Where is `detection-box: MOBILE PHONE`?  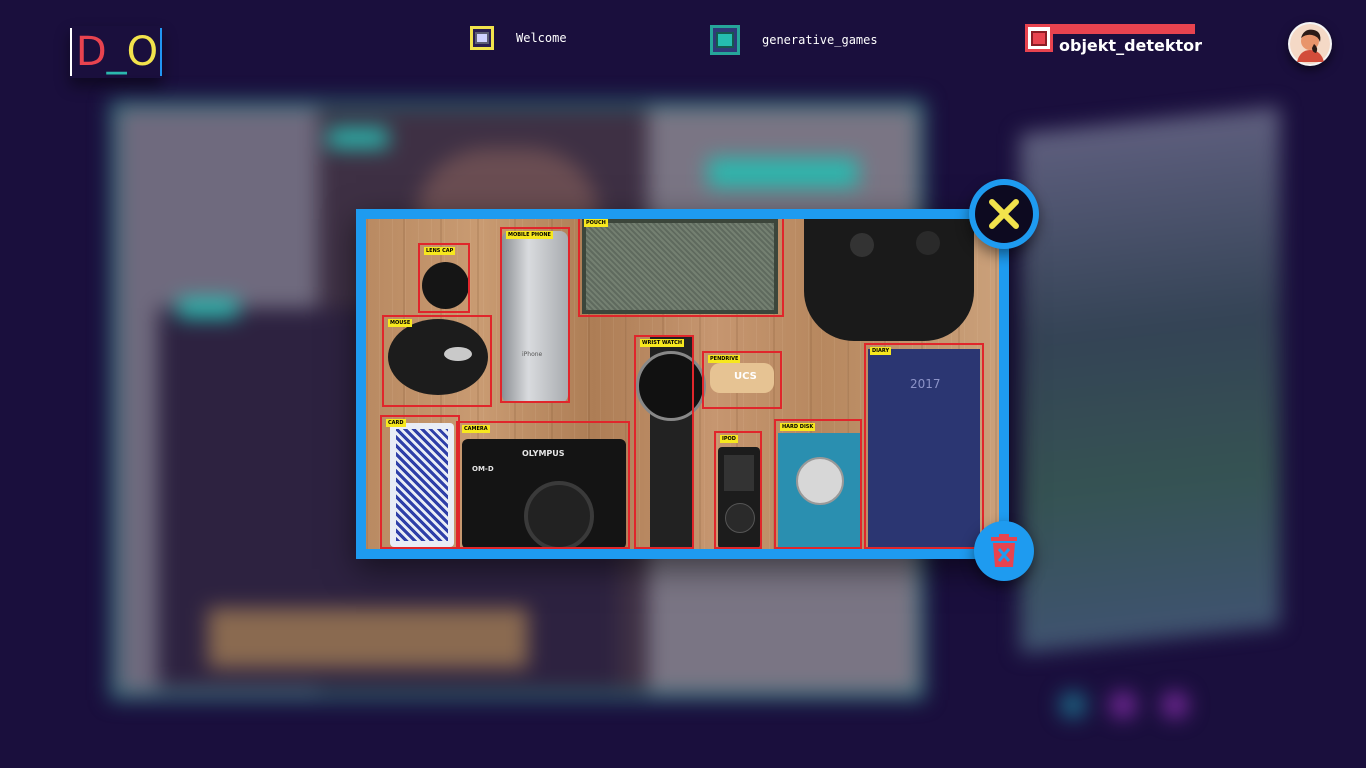
detection-box: MOBILE PHONE is located at coordinates (535, 315).